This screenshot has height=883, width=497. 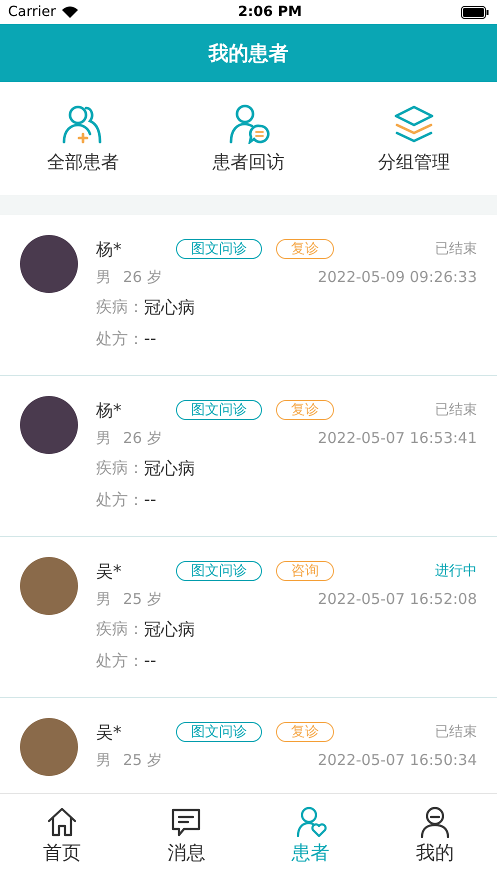 What do you see at coordinates (69, 12) in the screenshot?
I see `wifi-icon` at bounding box center [69, 12].